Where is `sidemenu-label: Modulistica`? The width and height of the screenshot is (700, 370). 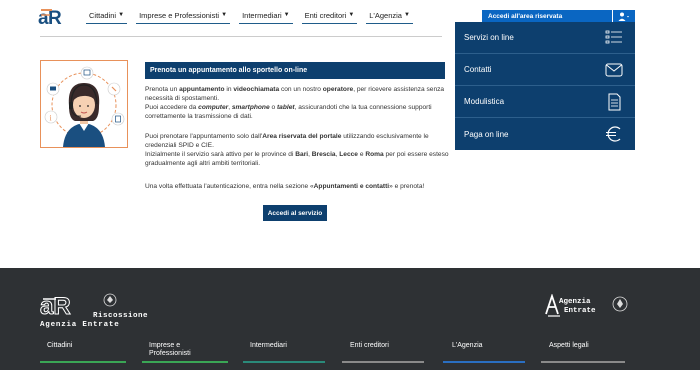
sidemenu-label: Modulistica is located at coordinates (484, 101).